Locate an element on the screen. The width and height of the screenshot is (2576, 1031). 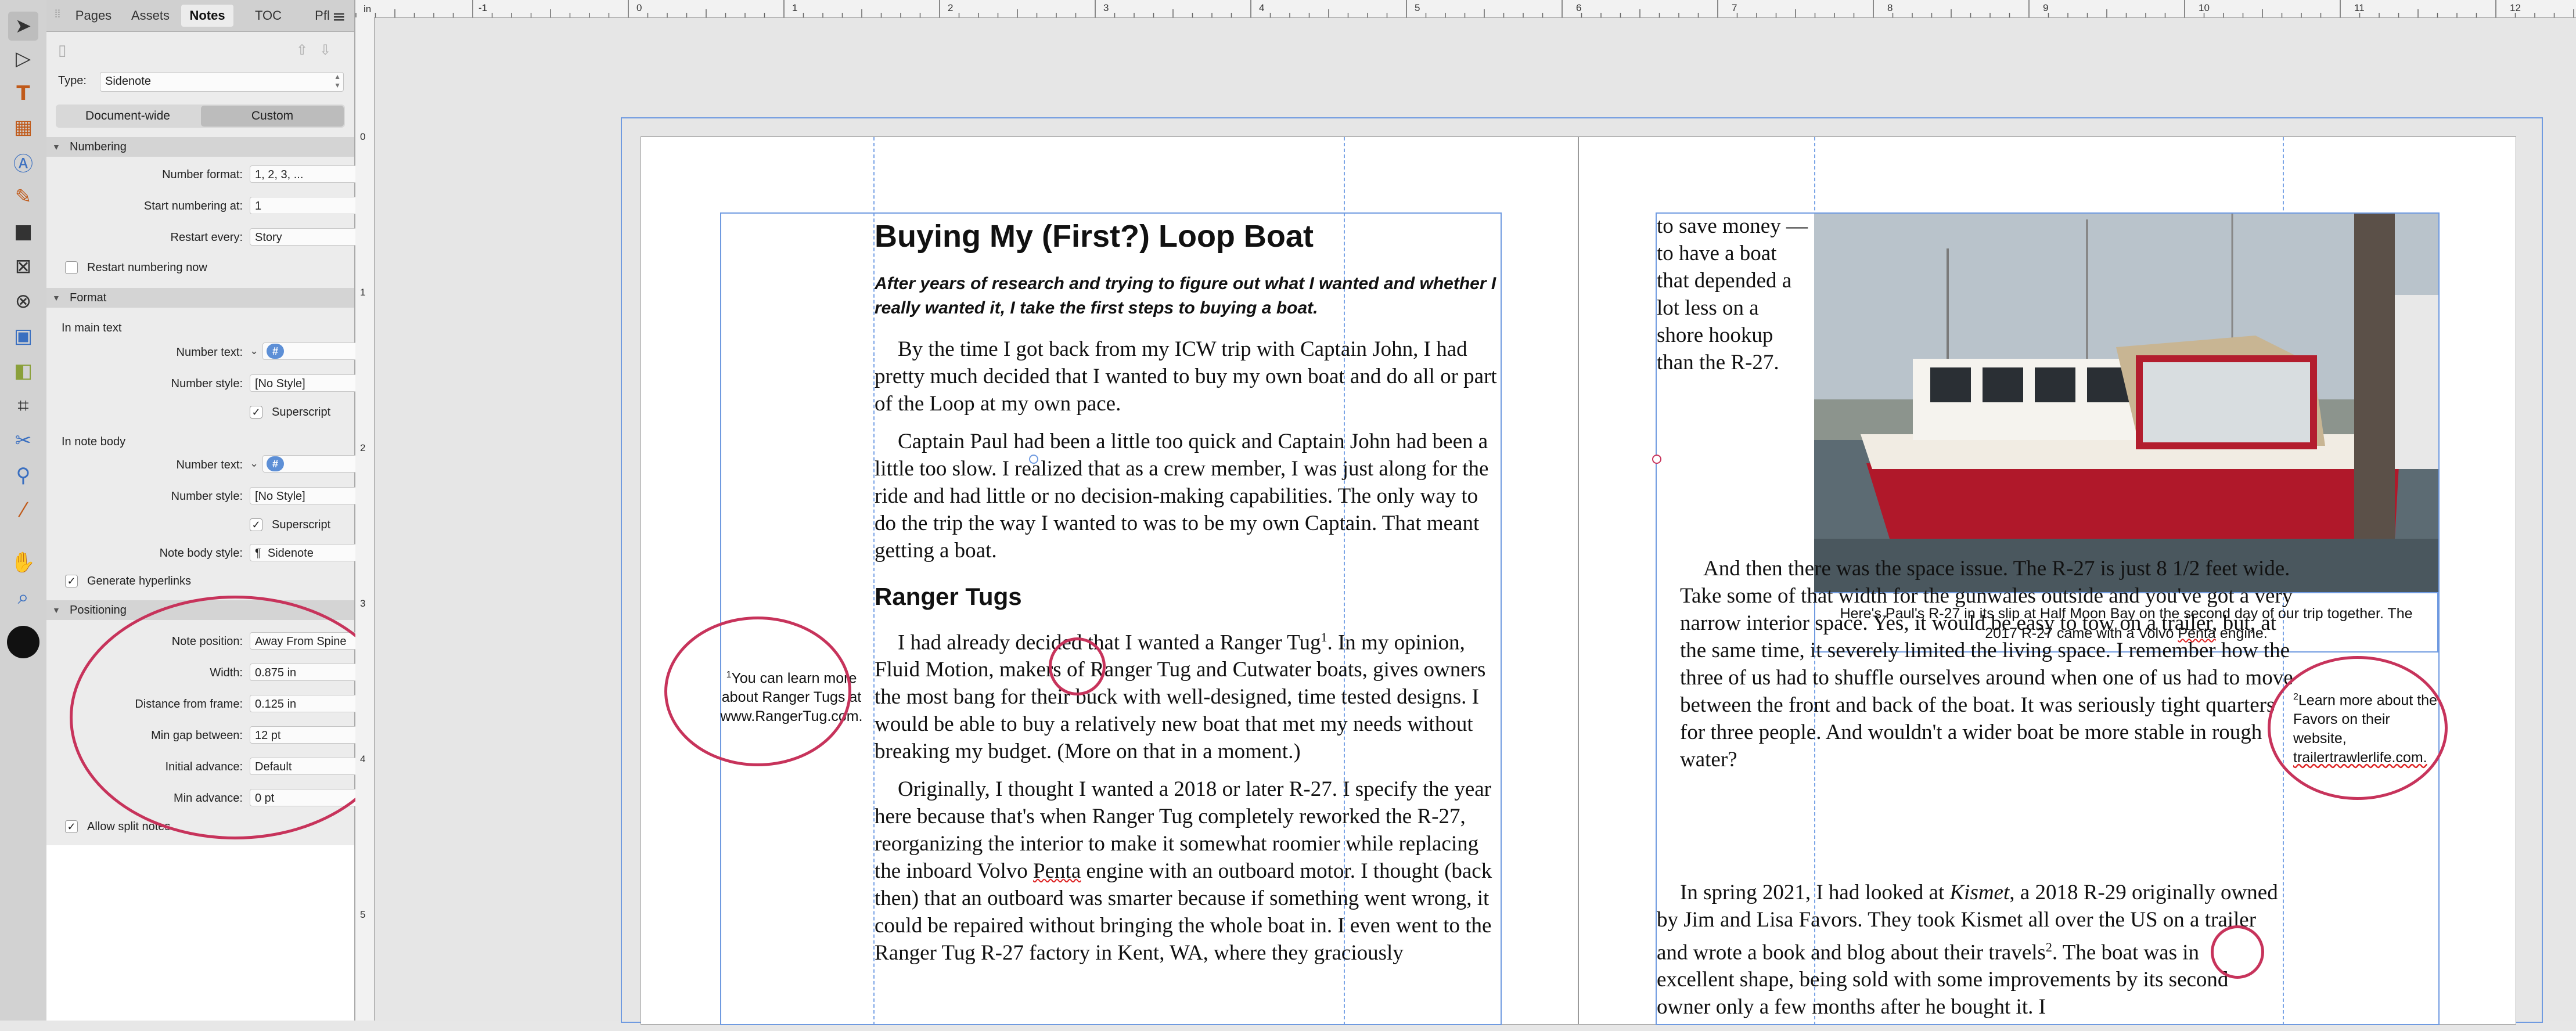
ruler-label: 2 is located at coordinates (951, 8).